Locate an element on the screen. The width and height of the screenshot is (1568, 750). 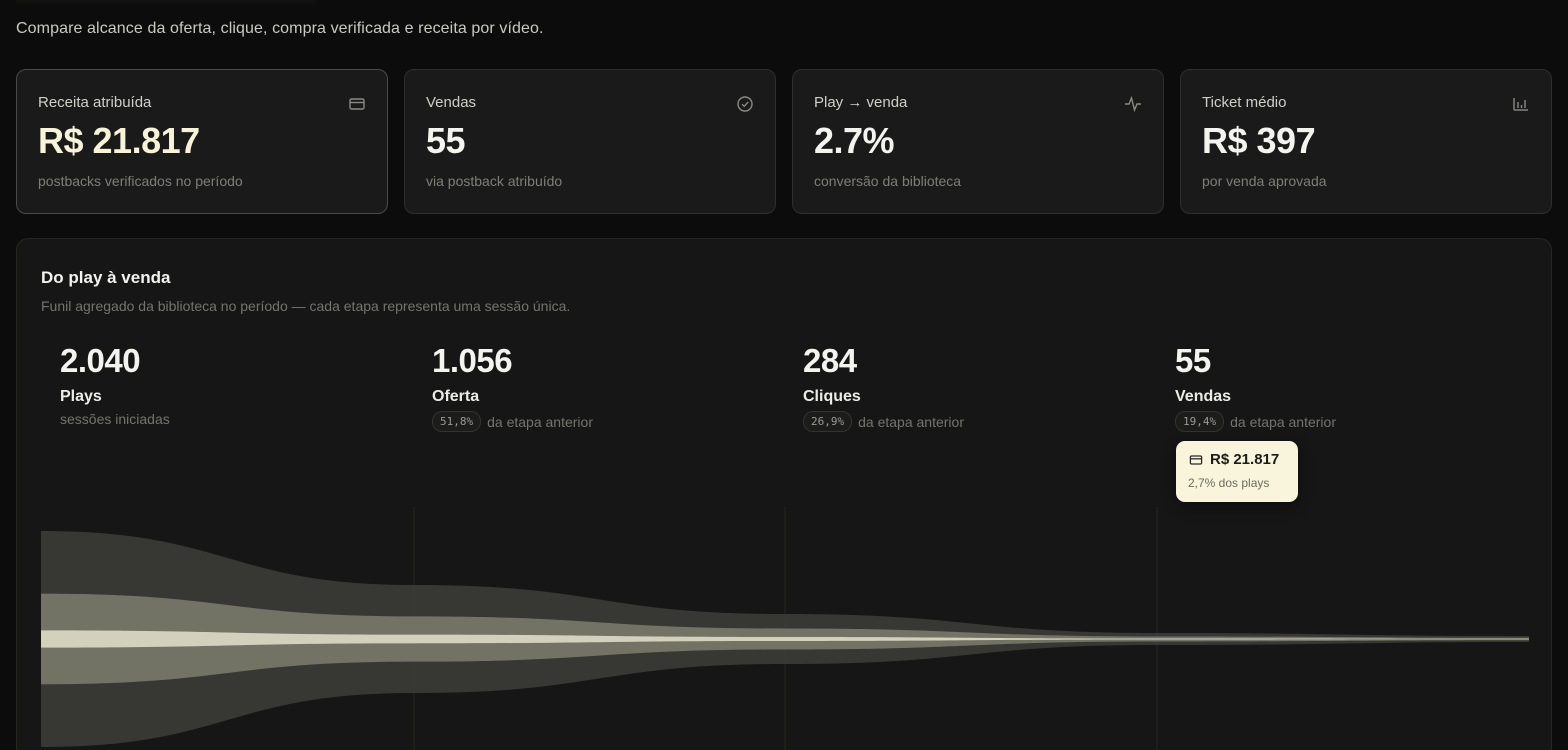
kpi-value: R$ 21.817 is located at coordinates (119, 140).